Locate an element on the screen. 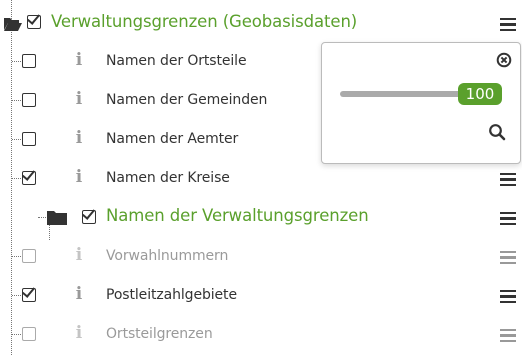 This screenshot has width=522, height=355. layer-group-checkbox is located at coordinates (34, 22).